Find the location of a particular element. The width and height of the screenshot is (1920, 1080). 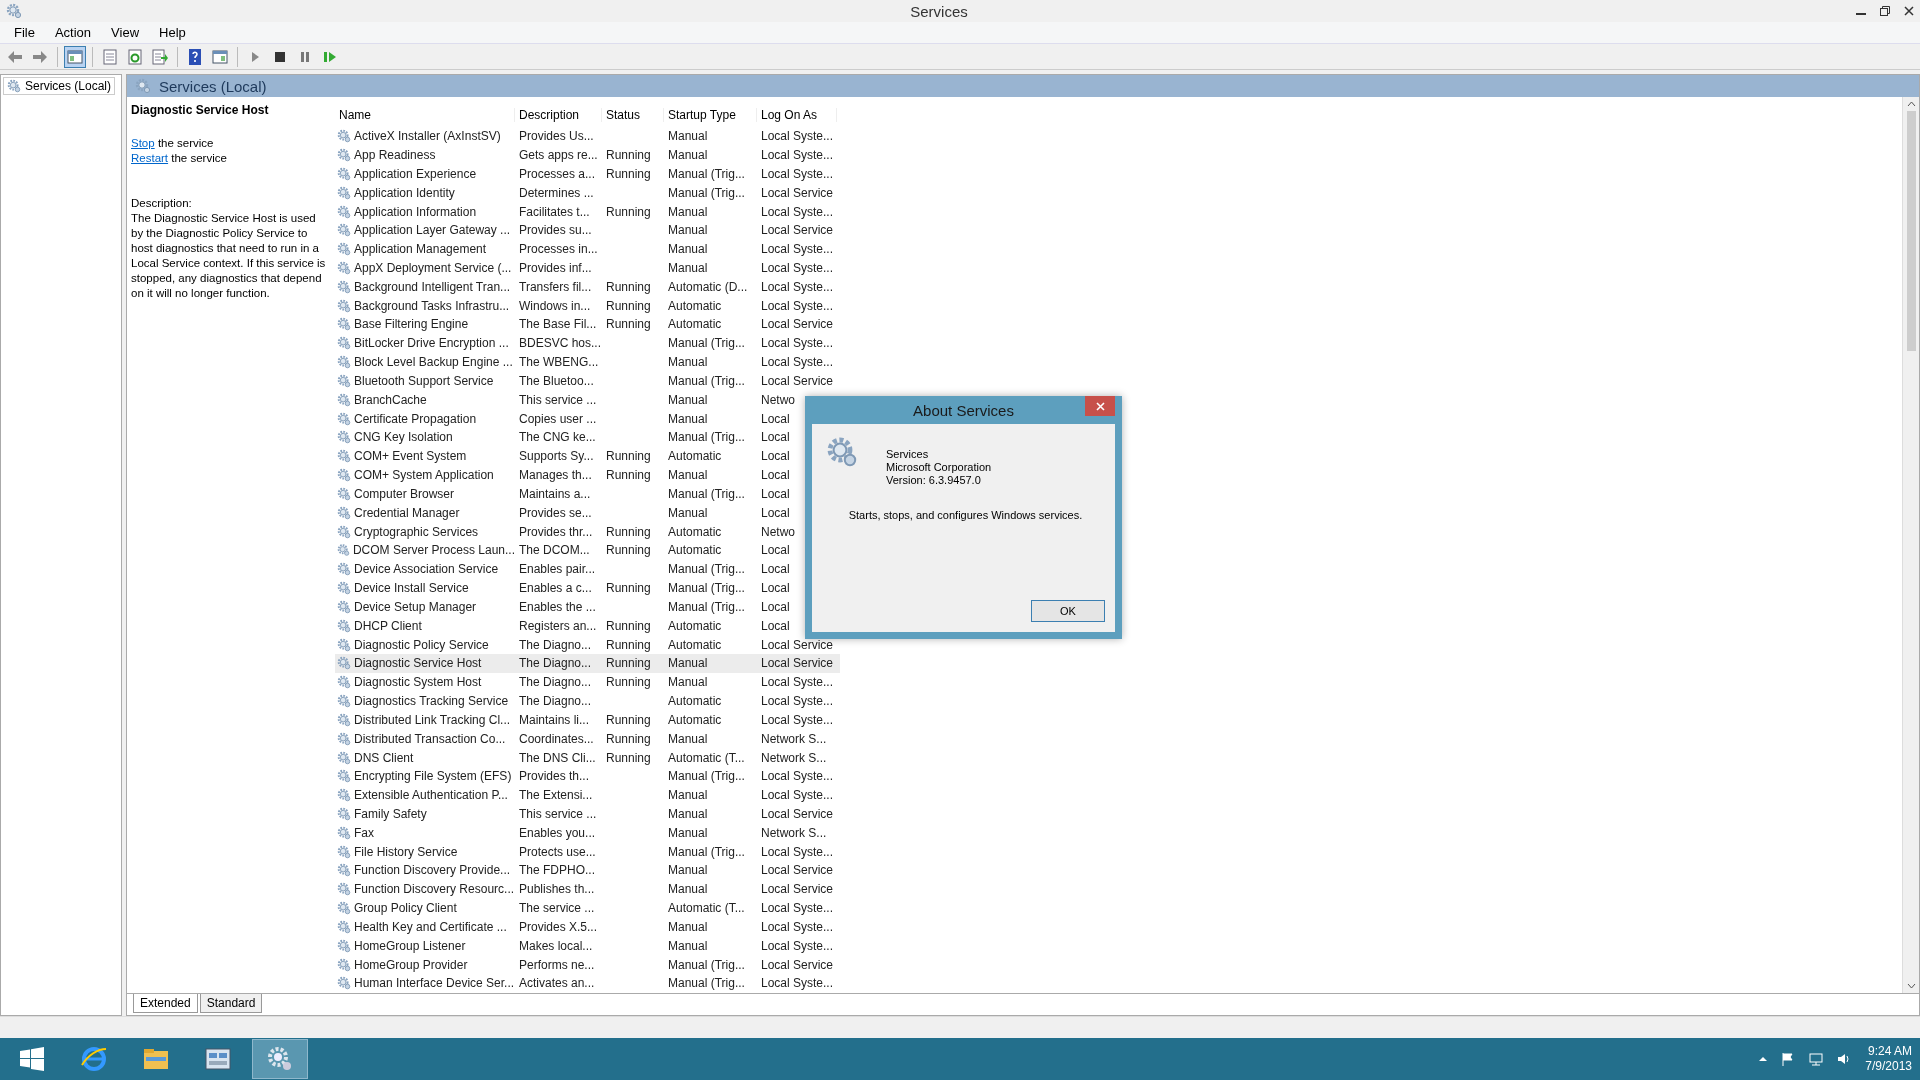

dialog-close-button is located at coordinates (1100, 406).